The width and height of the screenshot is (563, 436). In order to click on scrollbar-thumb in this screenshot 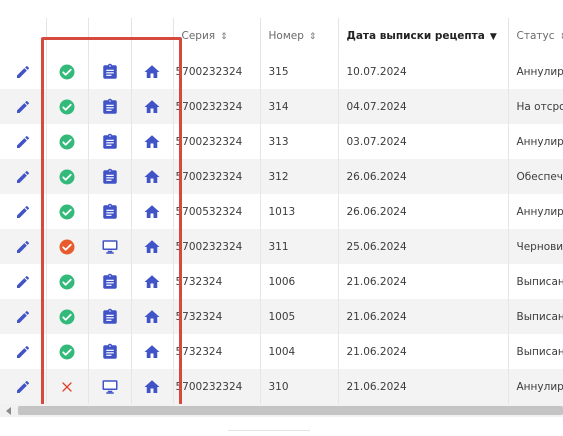, I will do `click(290, 410)`.